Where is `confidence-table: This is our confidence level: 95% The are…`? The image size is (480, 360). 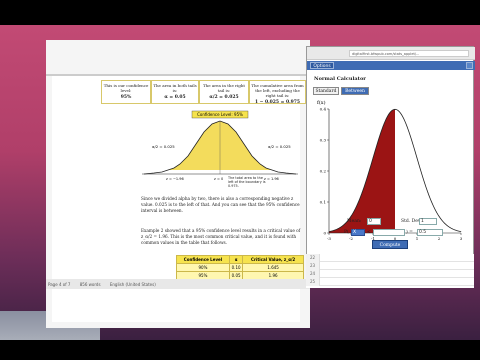 confidence-table: This is our confidence level: 95% The are… is located at coordinates (203, 92).